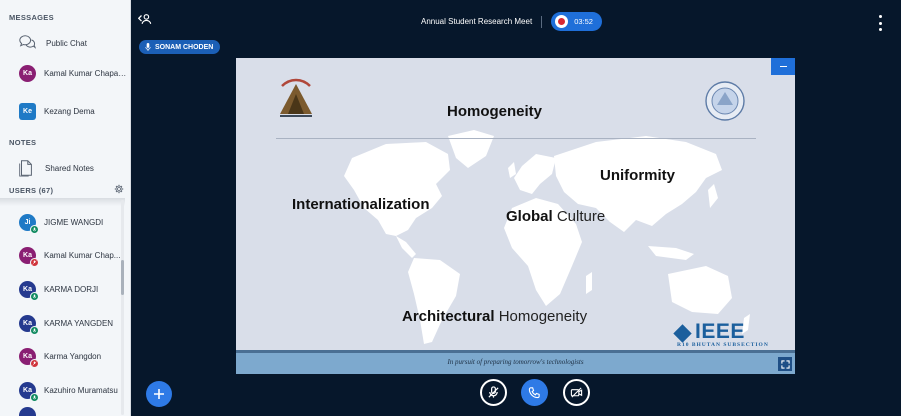 This screenshot has height=416, width=901. I want to click on user-name: JIGME WANGDI, so click(74, 222).